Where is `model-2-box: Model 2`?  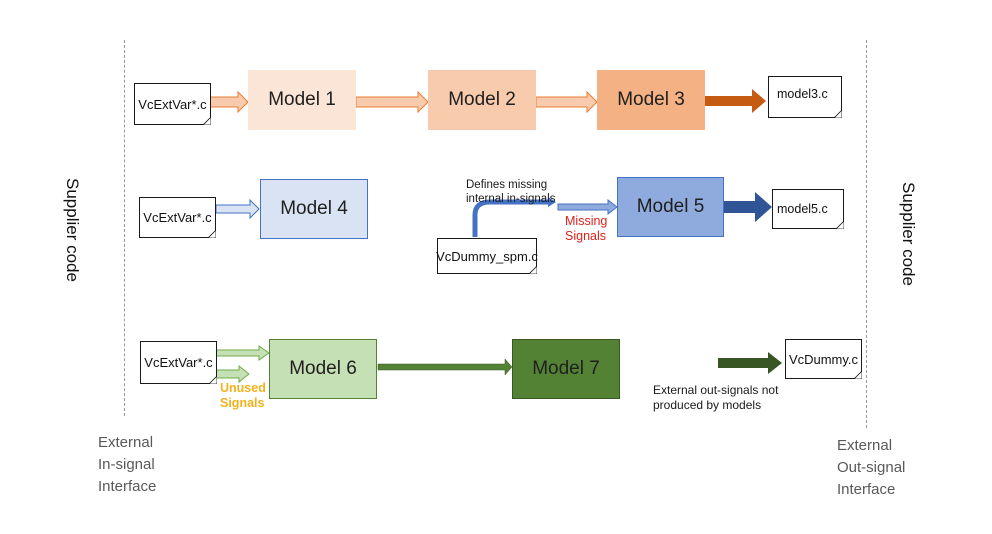
model-2-box: Model 2 is located at coordinates (482, 100).